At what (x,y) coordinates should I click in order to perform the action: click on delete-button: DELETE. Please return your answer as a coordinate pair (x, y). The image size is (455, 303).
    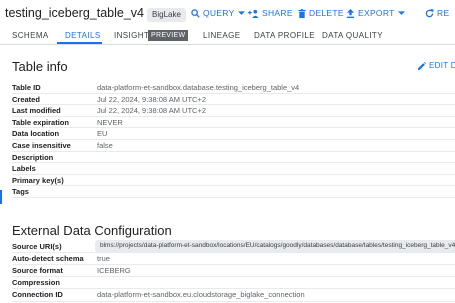
    Looking at the image, I should click on (321, 13).